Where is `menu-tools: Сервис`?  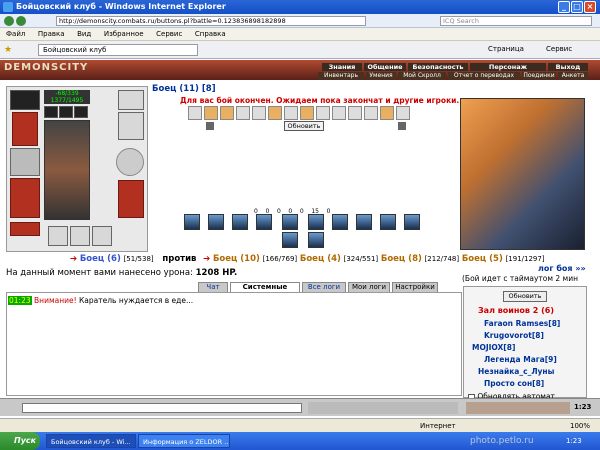 menu-tools: Сервис is located at coordinates (169, 34).